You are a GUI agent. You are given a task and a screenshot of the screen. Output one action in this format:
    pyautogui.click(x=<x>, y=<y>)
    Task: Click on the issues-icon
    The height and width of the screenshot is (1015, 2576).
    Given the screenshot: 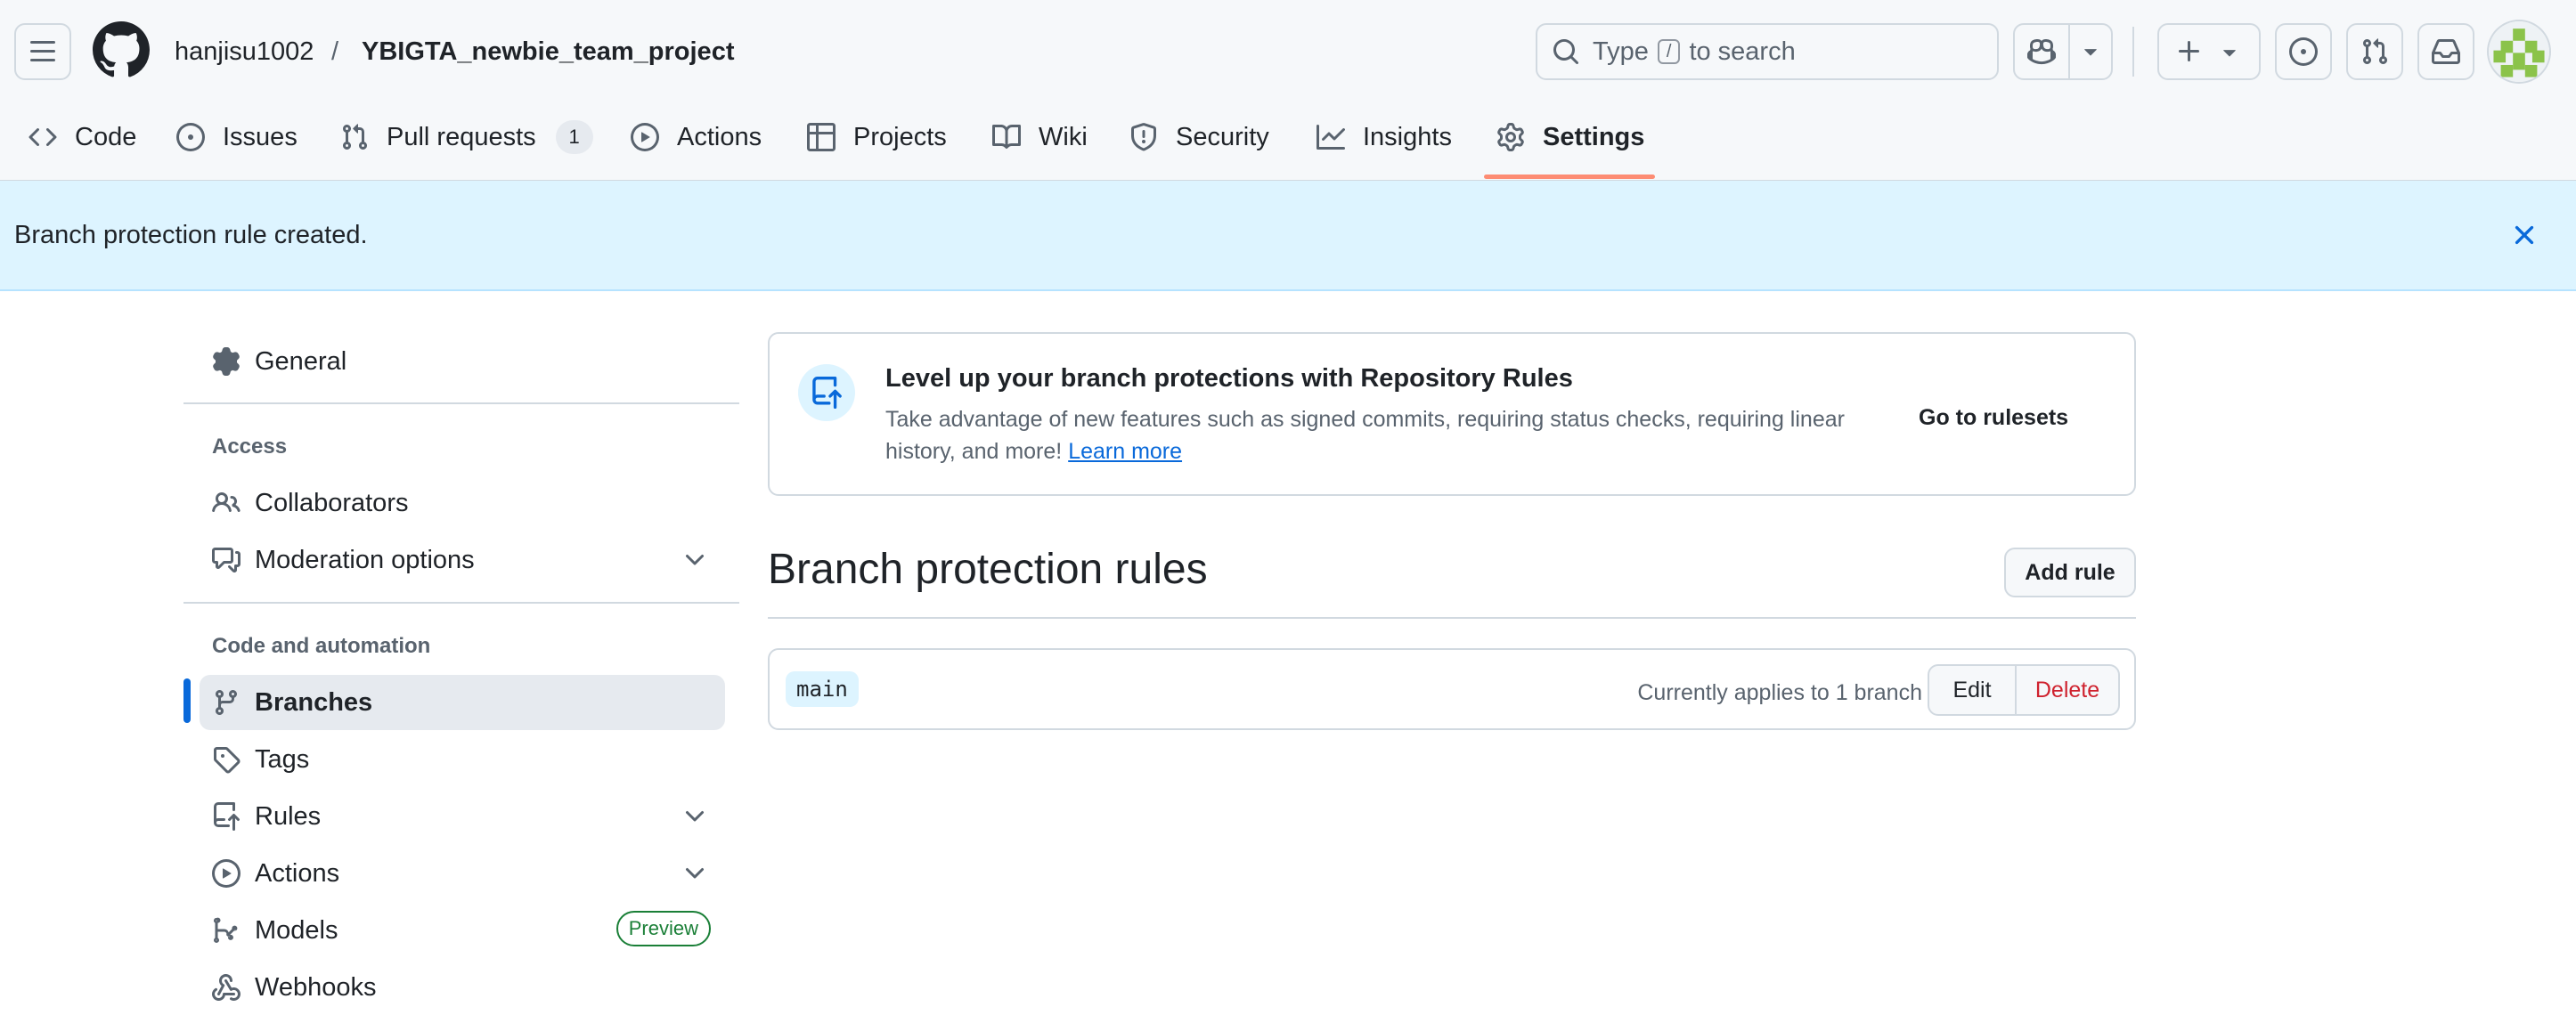 What is the action you would take?
    pyautogui.click(x=2304, y=51)
    